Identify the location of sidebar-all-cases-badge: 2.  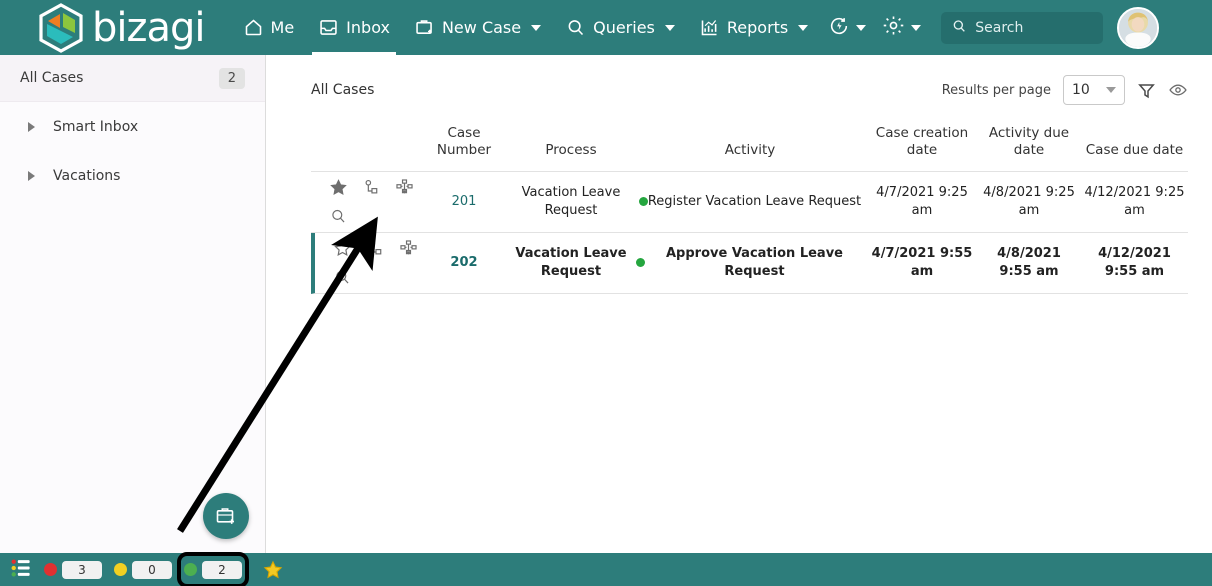
(231, 78).